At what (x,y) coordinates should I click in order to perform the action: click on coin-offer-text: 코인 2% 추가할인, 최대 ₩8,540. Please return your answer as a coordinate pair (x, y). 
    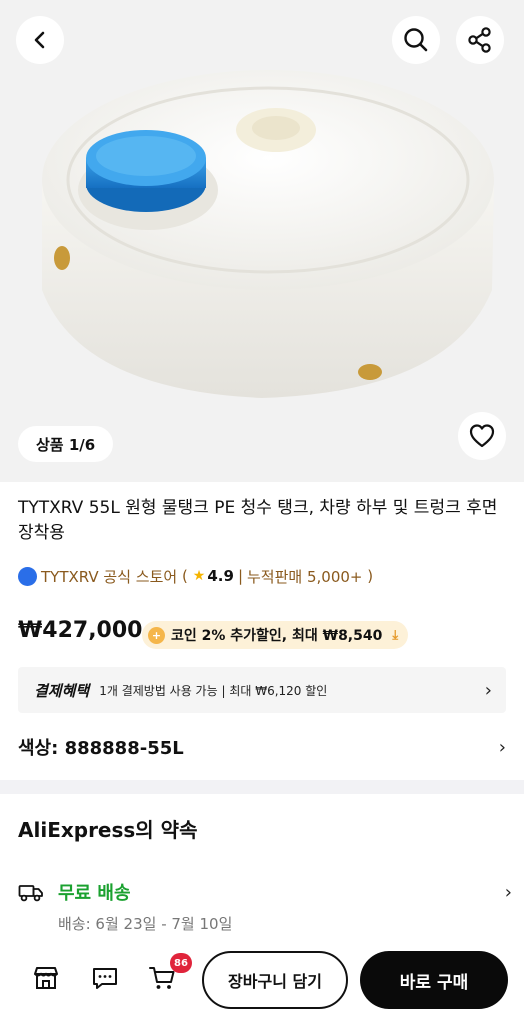
    Looking at the image, I should click on (277, 636).